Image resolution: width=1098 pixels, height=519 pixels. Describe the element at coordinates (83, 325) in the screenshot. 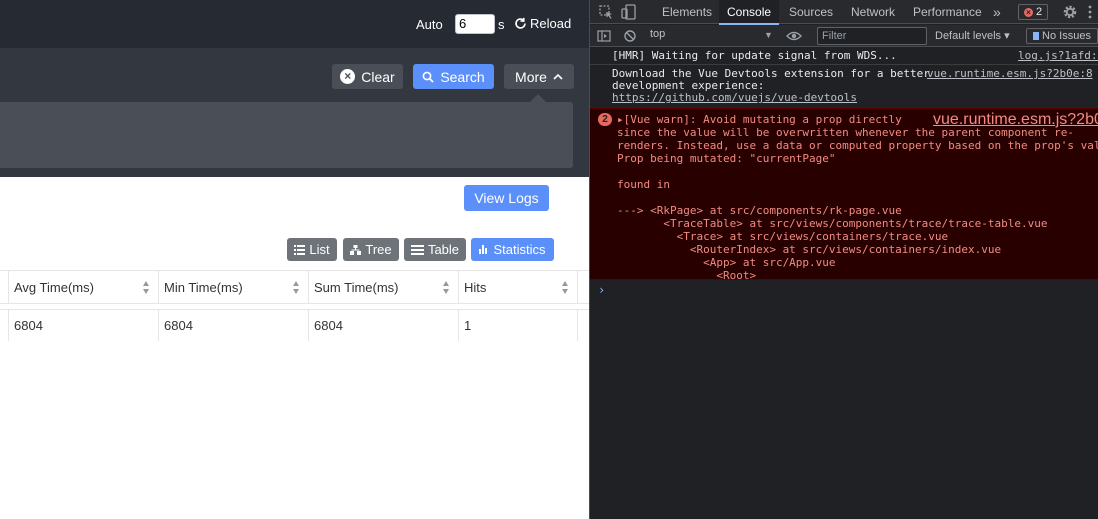

I see `table-cell-avg-time: 6804` at that location.